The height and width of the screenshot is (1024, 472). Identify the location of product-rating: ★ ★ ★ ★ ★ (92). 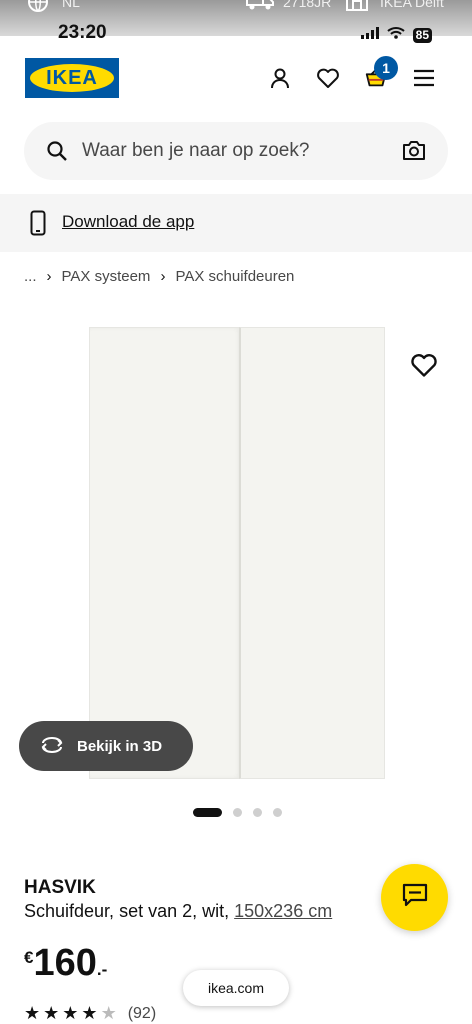
(90, 1013).